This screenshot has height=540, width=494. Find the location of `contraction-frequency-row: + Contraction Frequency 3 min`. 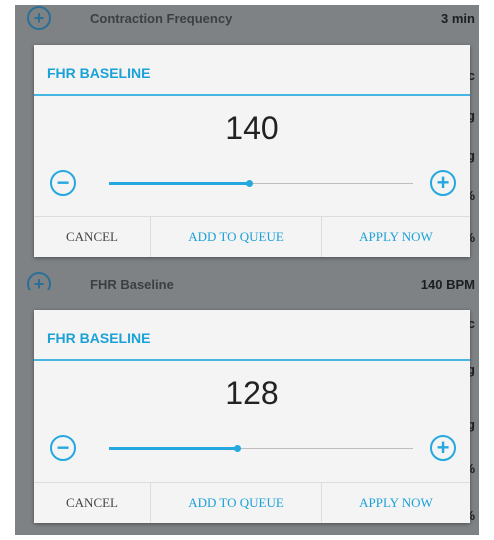

contraction-frequency-row: + Contraction Frequency 3 min is located at coordinates (247, 18).